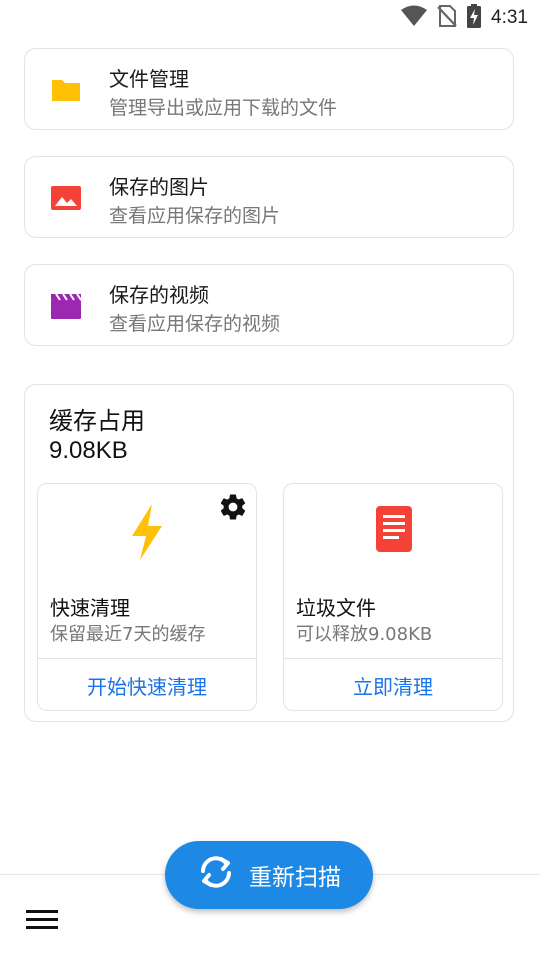  Describe the element at coordinates (66, 198) in the screenshot. I see `image-icon` at that location.